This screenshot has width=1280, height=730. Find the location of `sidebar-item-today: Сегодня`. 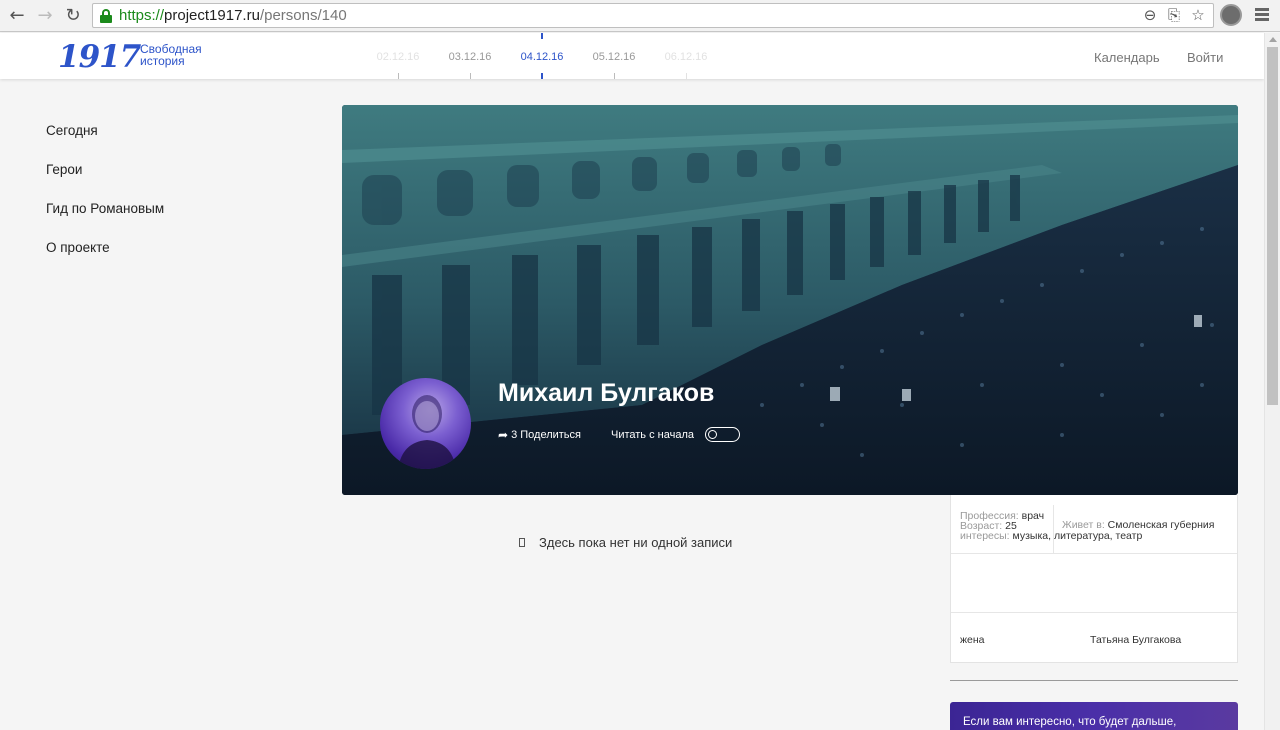

sidebar-item-today: Сегодня is located at coordinates (105, 142).